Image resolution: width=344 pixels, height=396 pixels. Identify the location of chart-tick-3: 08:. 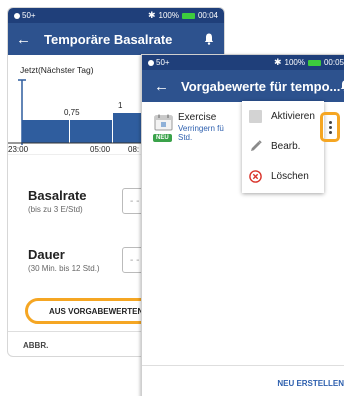
(134, 149).